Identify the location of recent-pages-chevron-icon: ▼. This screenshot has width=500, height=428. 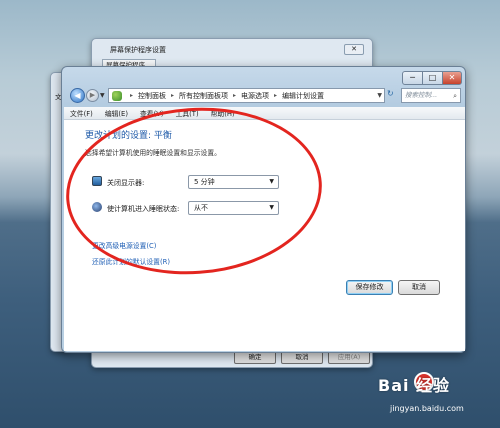
(102, 95).